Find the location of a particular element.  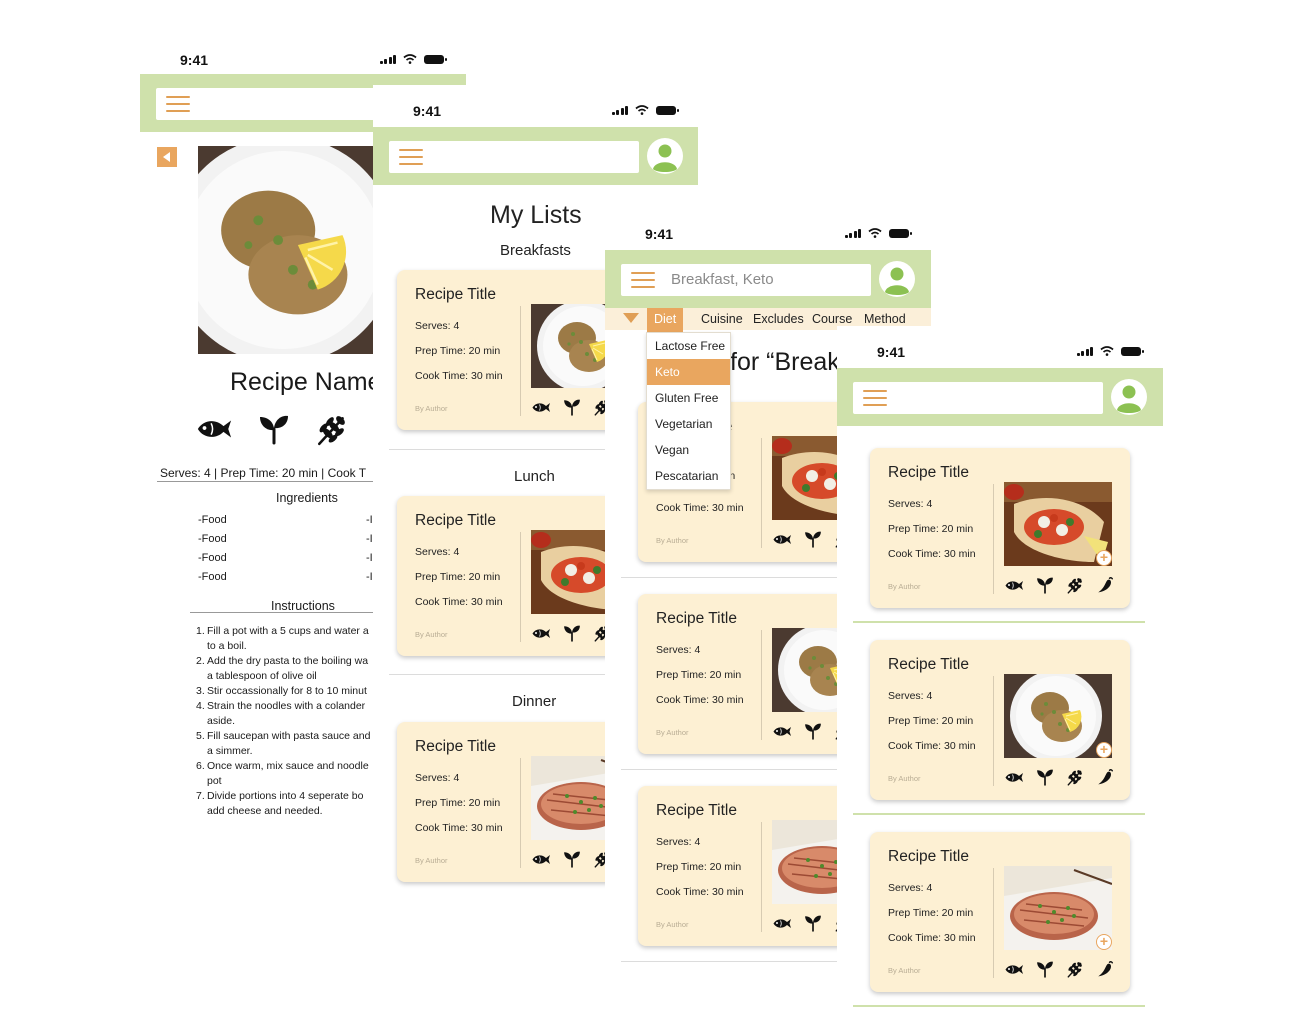

diet-option: Gluten Free is located at coordinates (688, 398).